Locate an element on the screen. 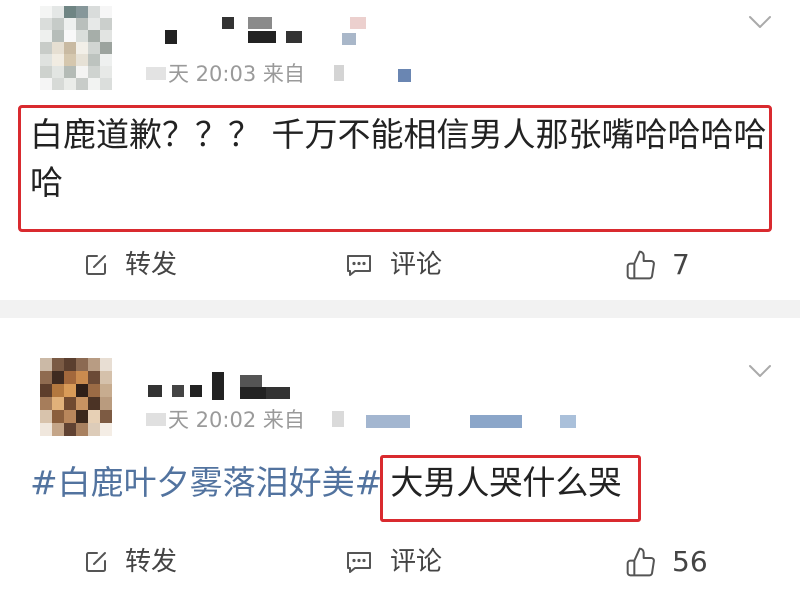  like-button: 7 is located at coordinates (657, 265).